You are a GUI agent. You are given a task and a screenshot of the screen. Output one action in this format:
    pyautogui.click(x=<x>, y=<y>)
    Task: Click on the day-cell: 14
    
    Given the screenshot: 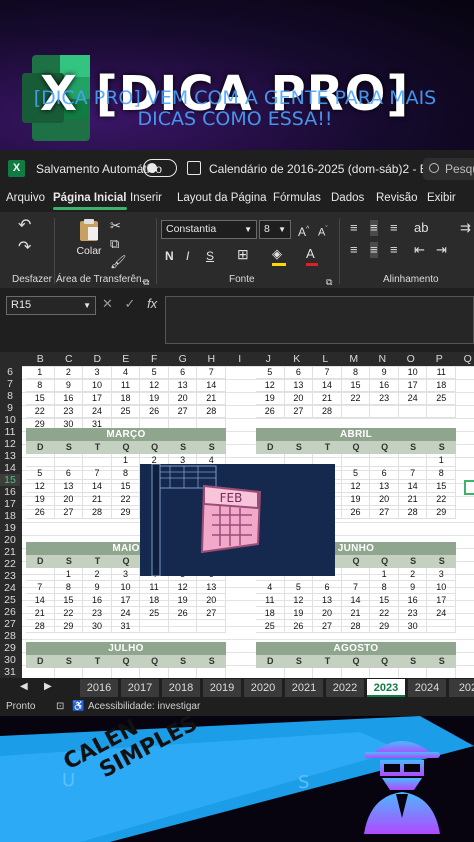 What is the action you would take?
    pyautogui.click(x=97, y=486)
    